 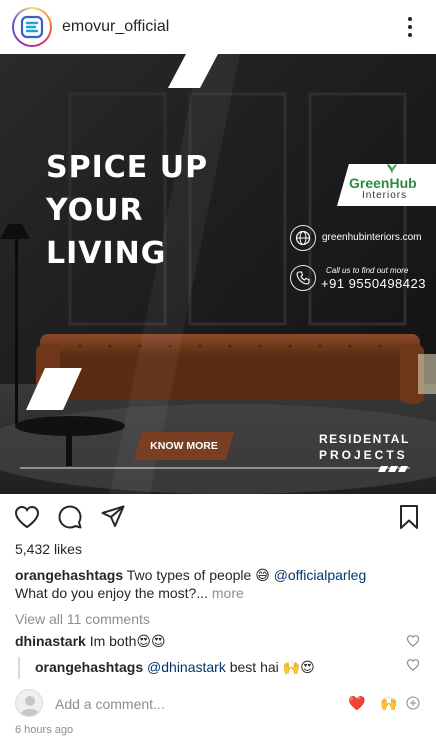 I want to click on headline-line-3: LIVING, so click(x=106, y=253).